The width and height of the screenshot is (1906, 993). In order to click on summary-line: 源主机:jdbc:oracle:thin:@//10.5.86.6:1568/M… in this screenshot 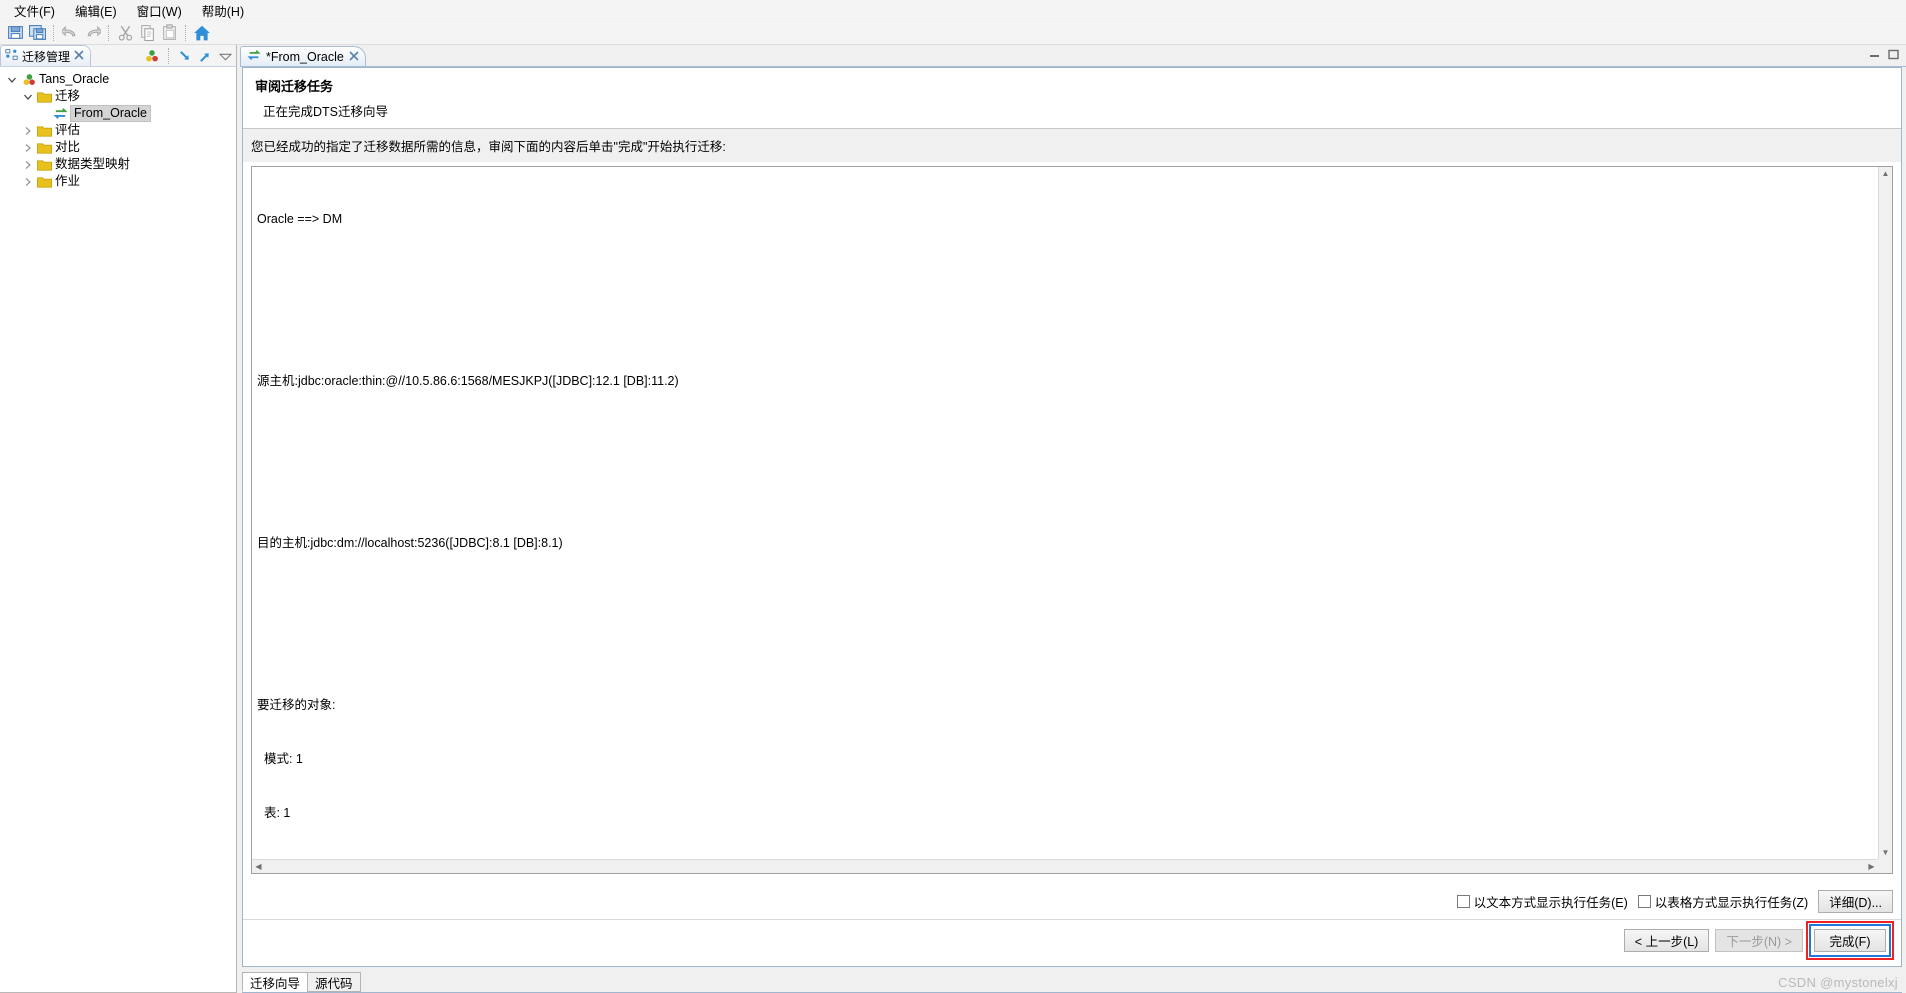, I will do `click(468, 381)`.